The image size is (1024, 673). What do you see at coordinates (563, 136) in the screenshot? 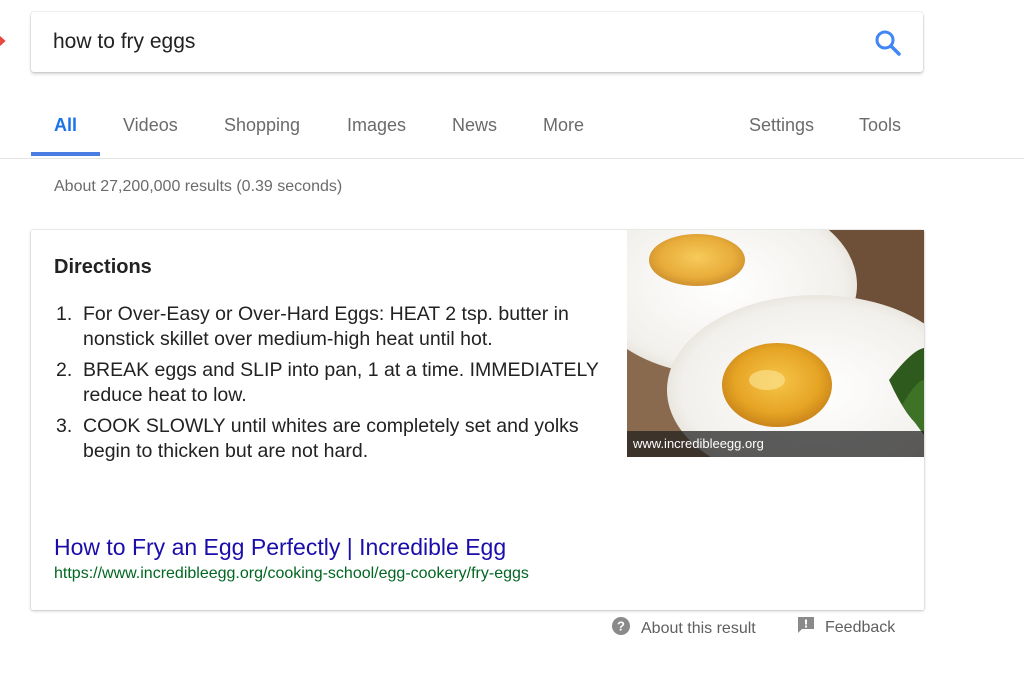
I see `tab-more: More` at bounding box center [563, 136].